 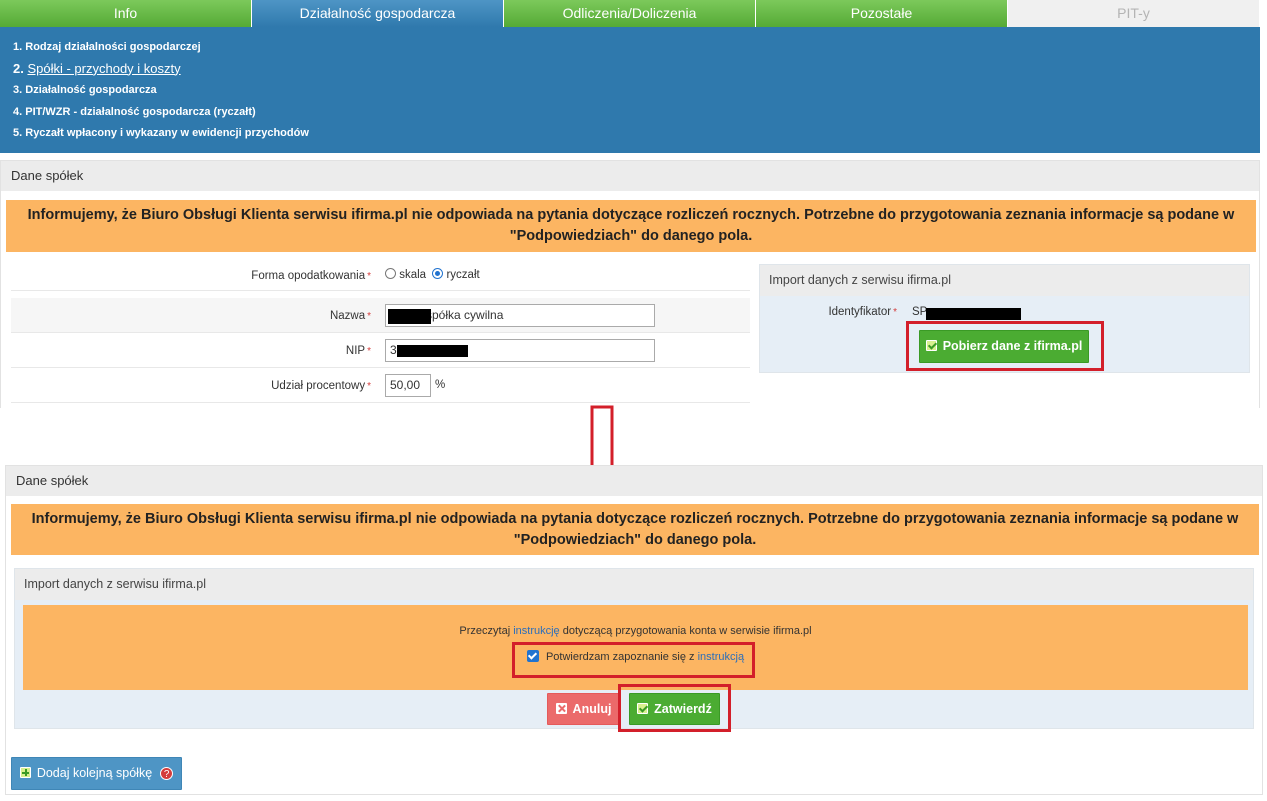 What do you see at coordinates (321, 386) in the screenshot?
I see `share-label: Udział procentowy *` at bounding box center [321, 386].